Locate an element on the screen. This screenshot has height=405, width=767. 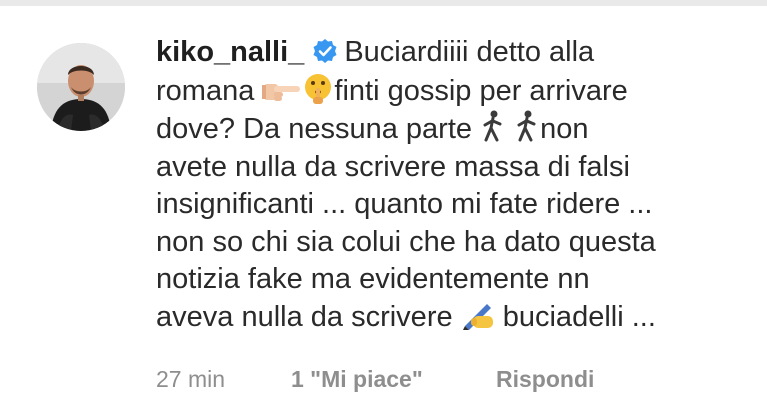
comment-line-3: dove? Da nessuna parte non is located at coordinates (451, 129).